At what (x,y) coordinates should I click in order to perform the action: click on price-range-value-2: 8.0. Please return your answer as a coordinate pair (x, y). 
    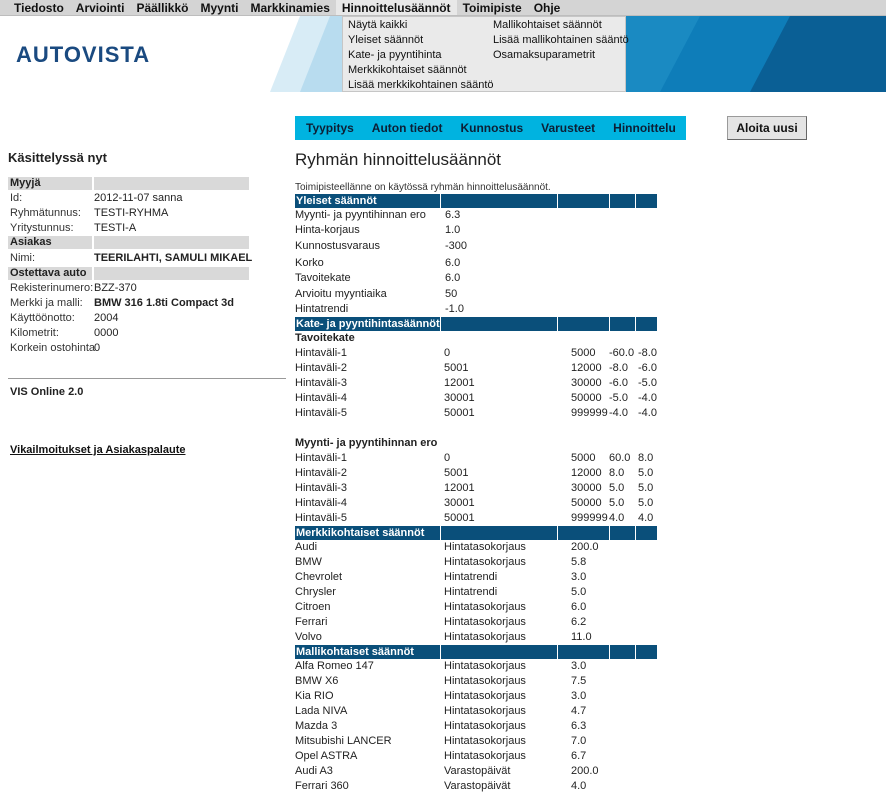
    Looking at the image, I should click on (646, 458).